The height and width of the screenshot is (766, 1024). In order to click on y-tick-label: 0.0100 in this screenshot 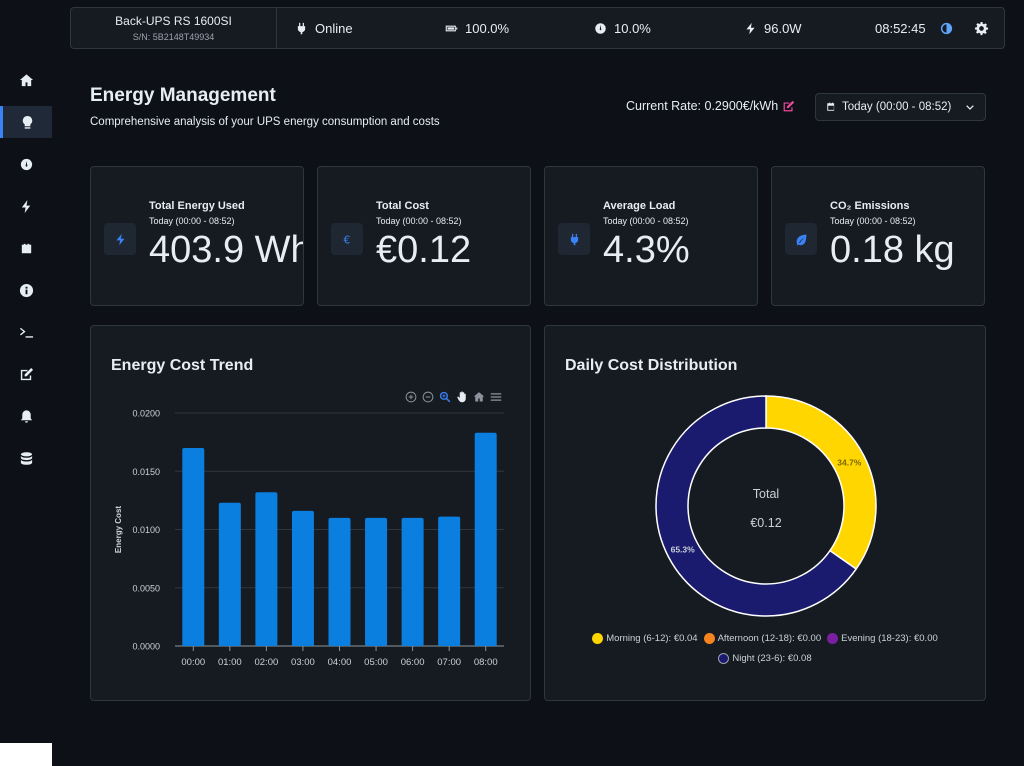, I will do `click(146, 530)`.